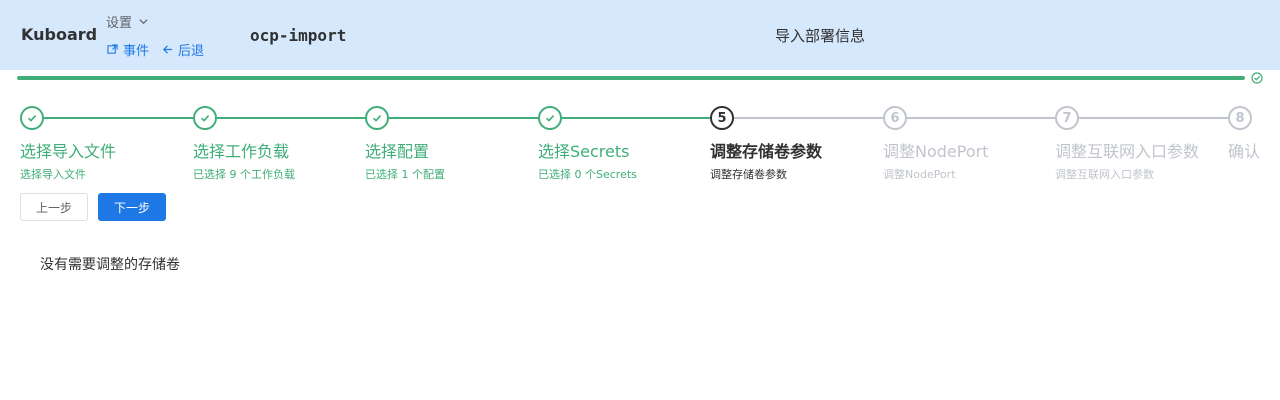  Describe the element at coordinates (819, 36) in the screenshot. I see `page-title: 导入部署信息` at that location.